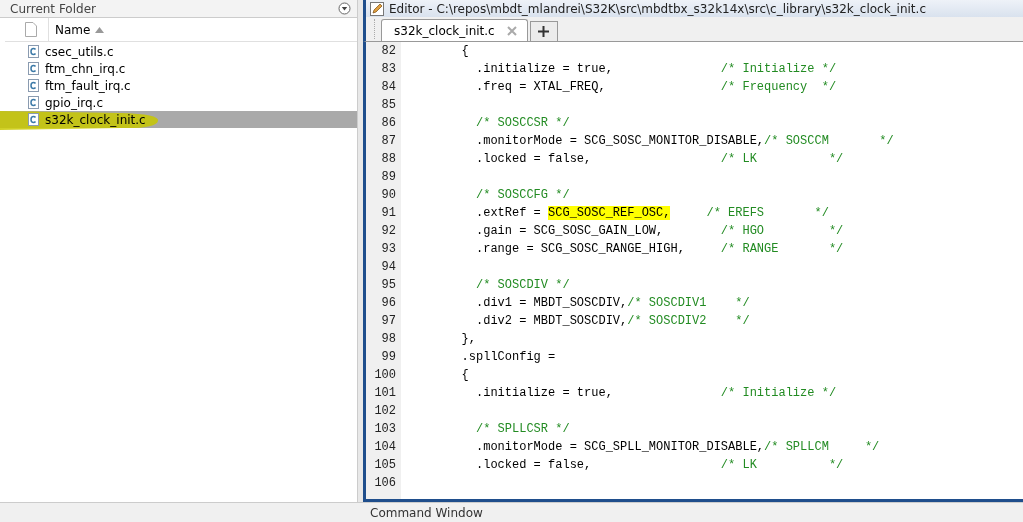 The width and height of the screenshot is (1023, 522). What do you see at coordinates (426, 512) in the screenshot?
I see `command-window-title: Command Window` at bounding box center [426, 512].